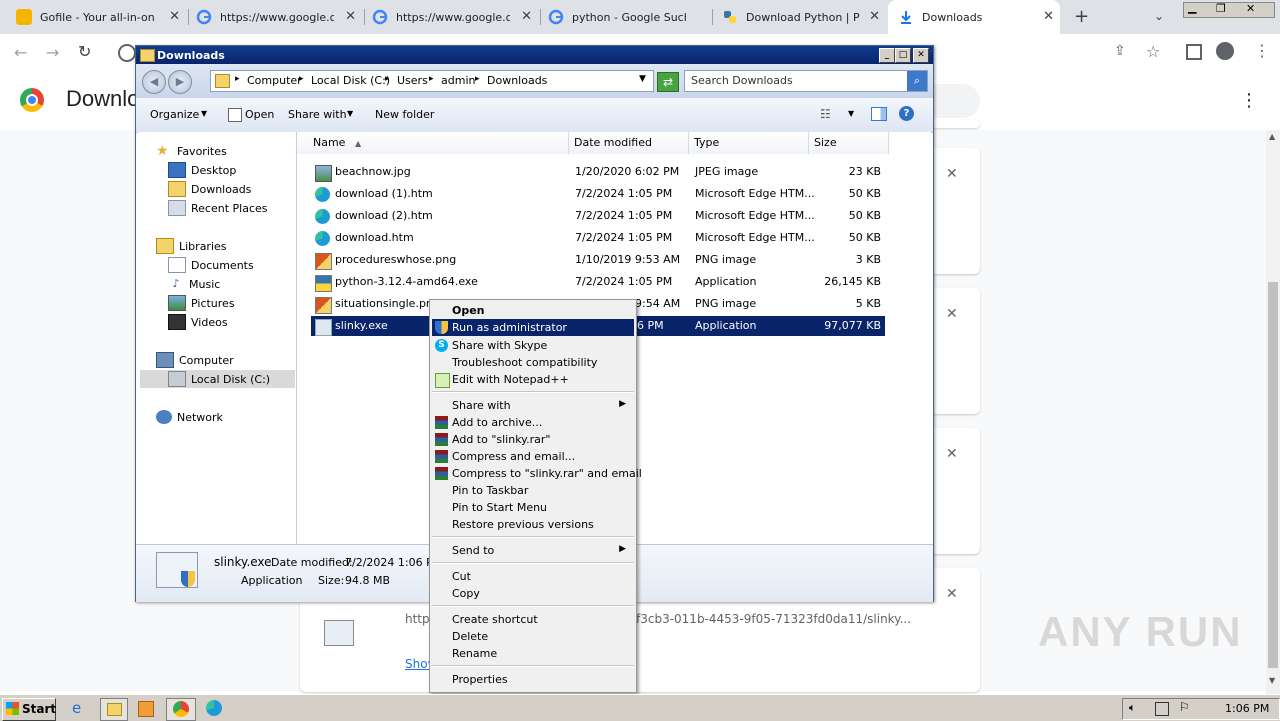 The image size is (1280, 721). What do you see at coordinates (455, 17) in the screenshot?
I see `tab-google-2: https://www.google.co ✕` at bounding box center [455, 17].